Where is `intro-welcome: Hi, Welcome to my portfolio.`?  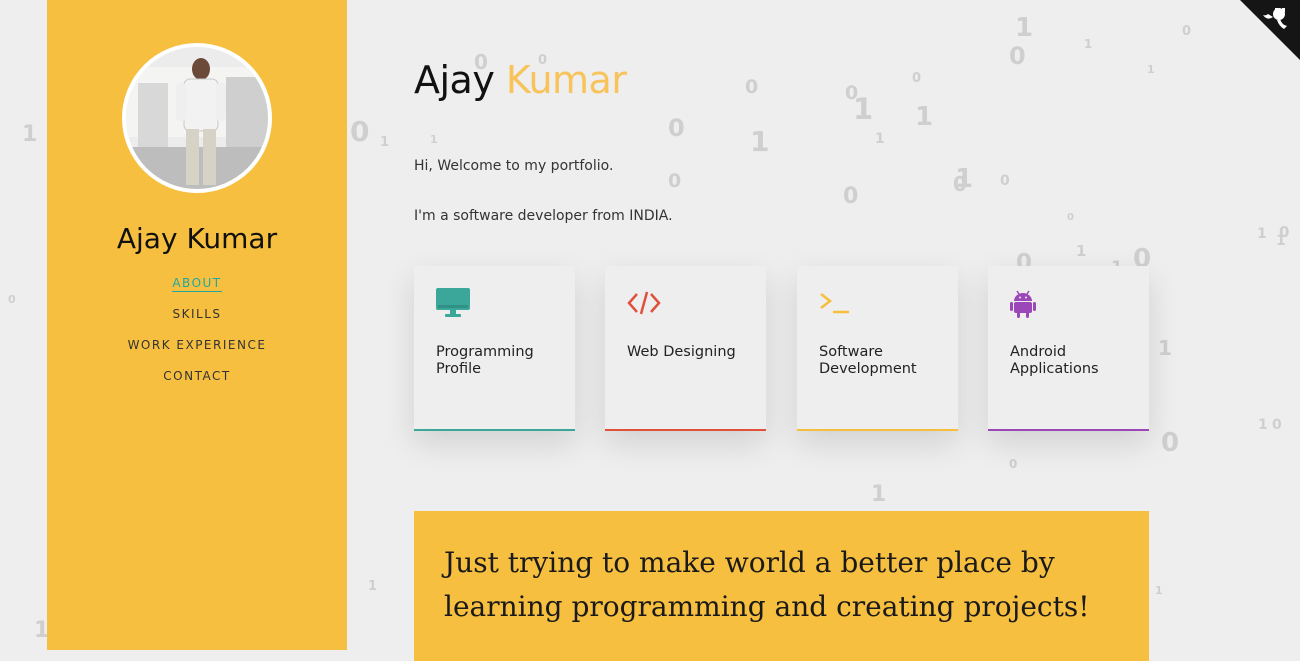
intro-welcome: Hi, Welcome to my portfolio. is located at coordinates (514, 166).